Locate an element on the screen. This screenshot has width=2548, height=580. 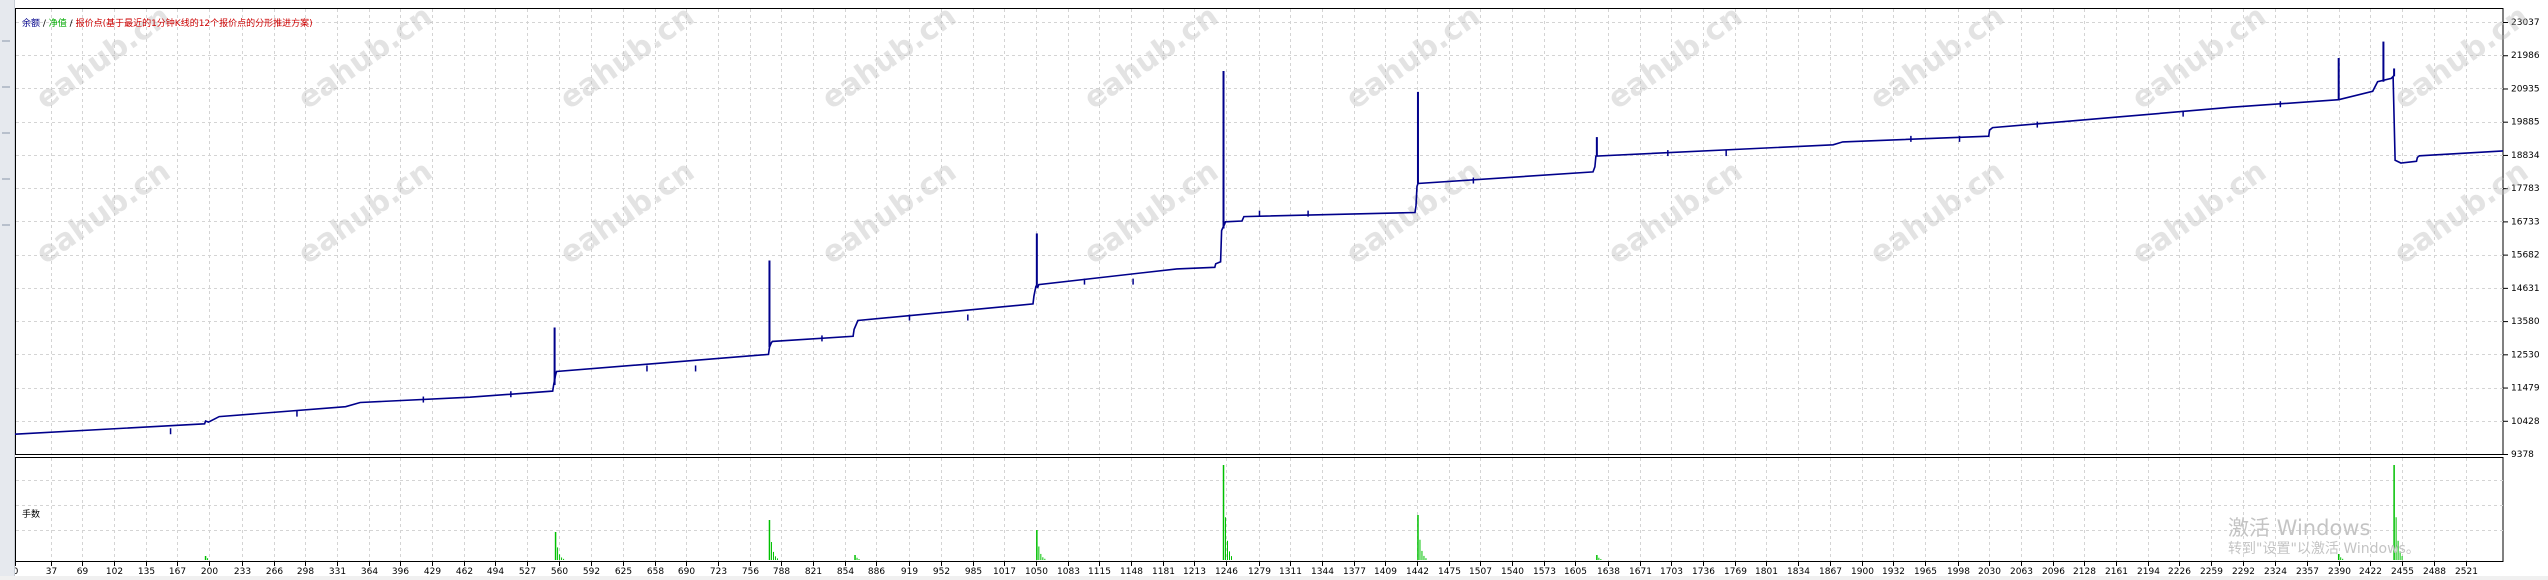
x-tick-label: 1475 is located at coordinates (1449, 571).